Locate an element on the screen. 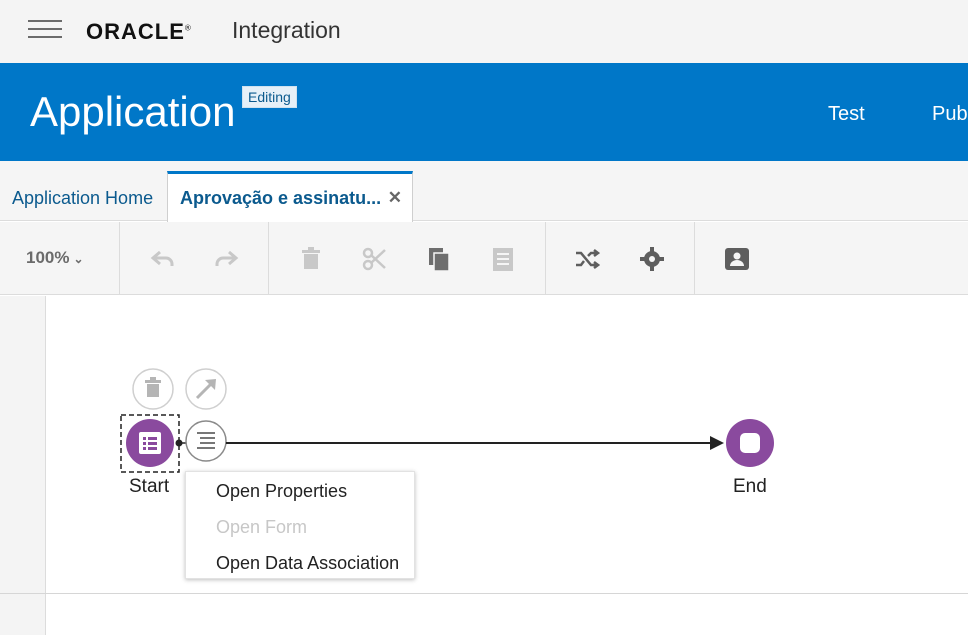 The height and width of the screenshot is (635, 968). node-menu-action is located at coordinates (206, 441).